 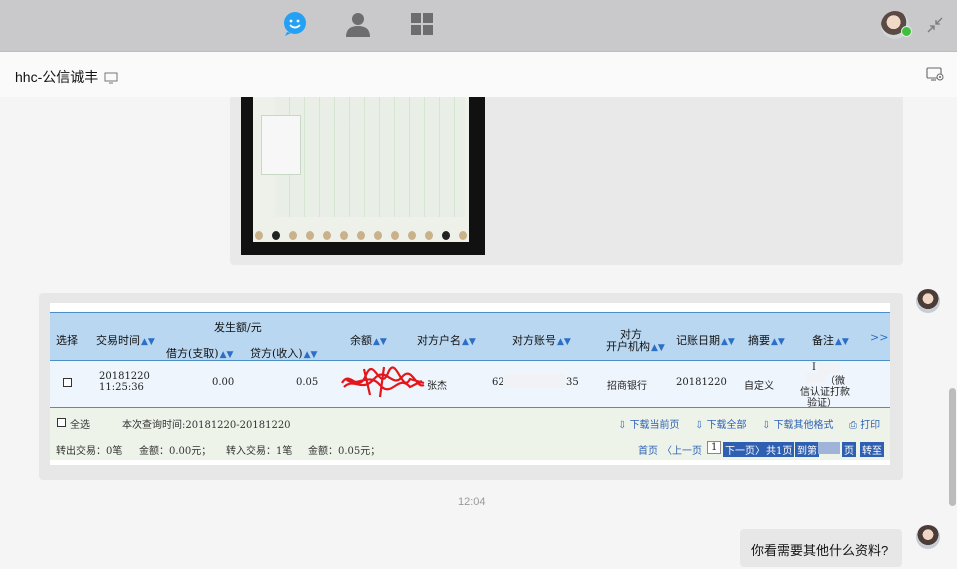 What do you see at coordinates (259, 451) in the screenshot?
I see `in-count: 转入交易：1笔` at bounding box center [259, 451].